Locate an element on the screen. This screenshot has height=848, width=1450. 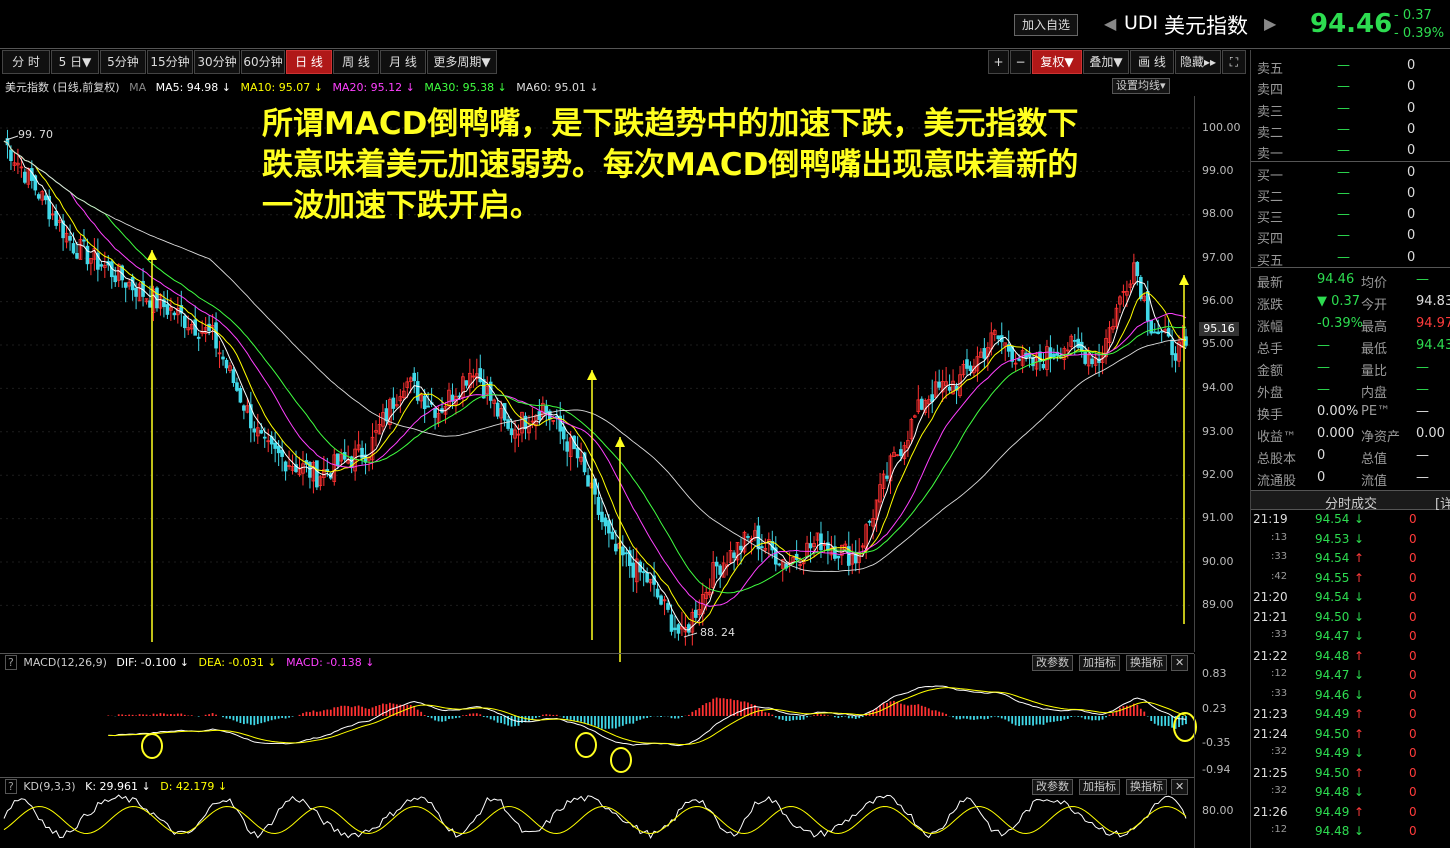
tab-5day: 5 日▼ is located at coordinates (75, 62).